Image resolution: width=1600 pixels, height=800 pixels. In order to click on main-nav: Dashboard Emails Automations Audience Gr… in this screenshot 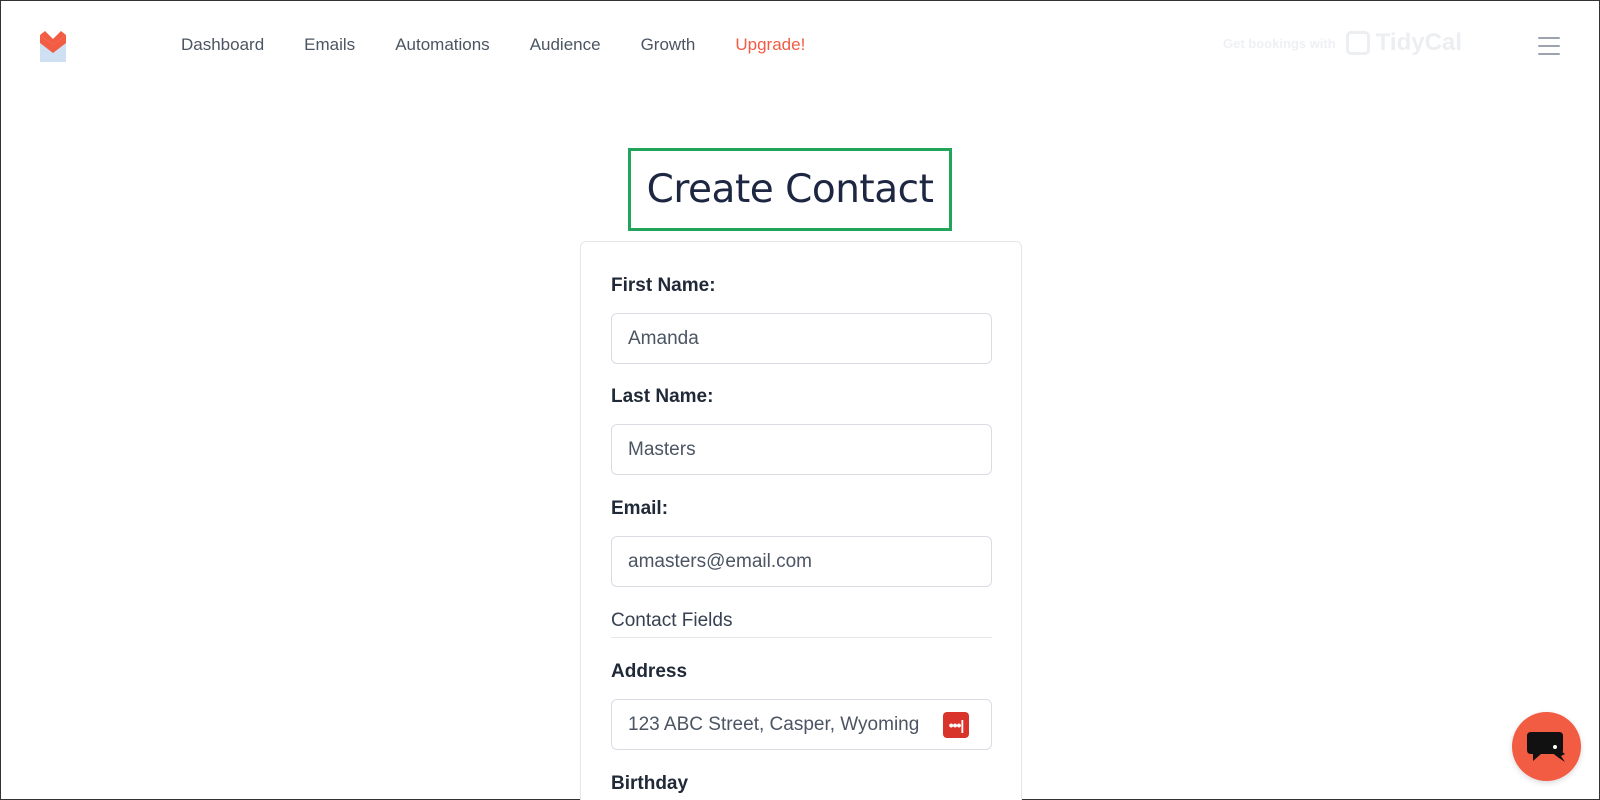, I will do `click(493, 45)`.